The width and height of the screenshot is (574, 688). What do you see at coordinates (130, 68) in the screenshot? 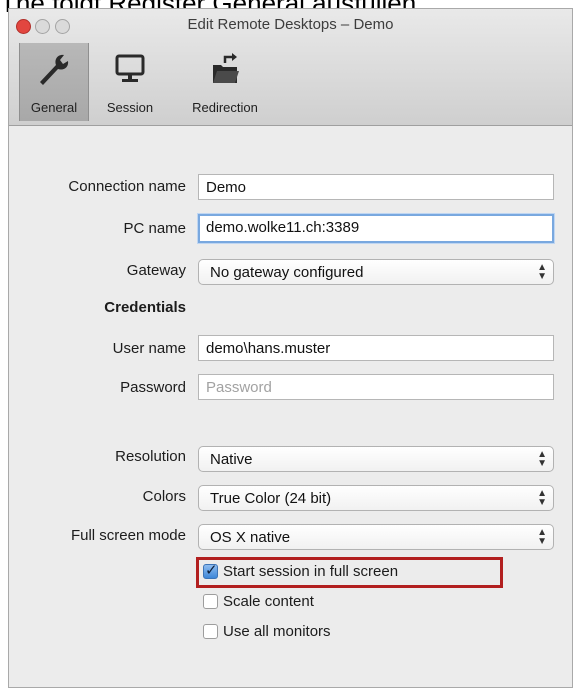
I see `monitor-icon` at bounding box center [130, 68].